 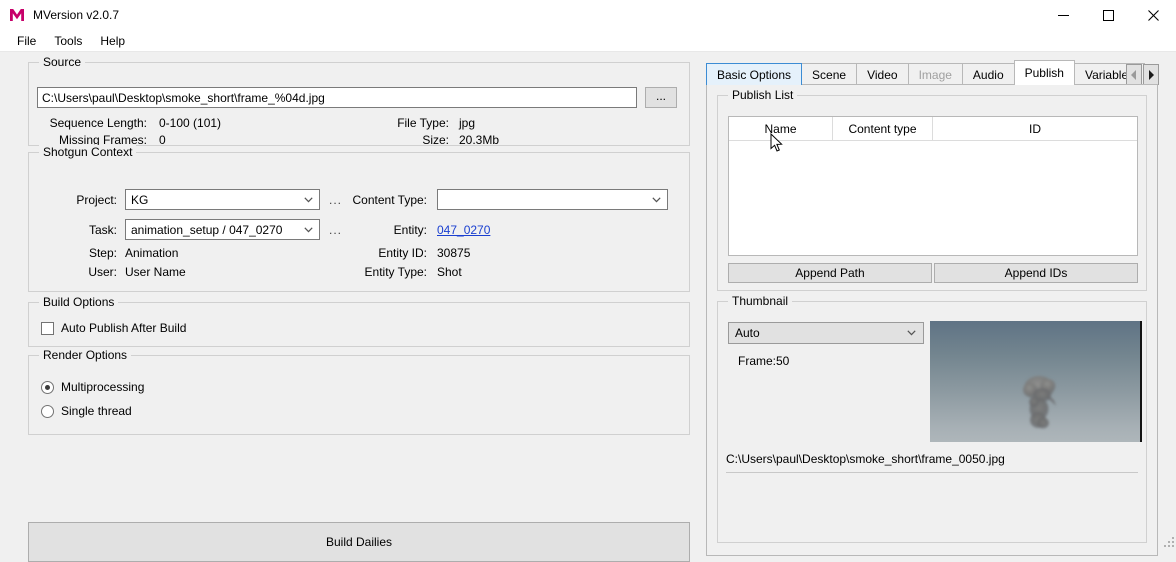 I want to click on user-value: User Name, so click(x=155, y=272).